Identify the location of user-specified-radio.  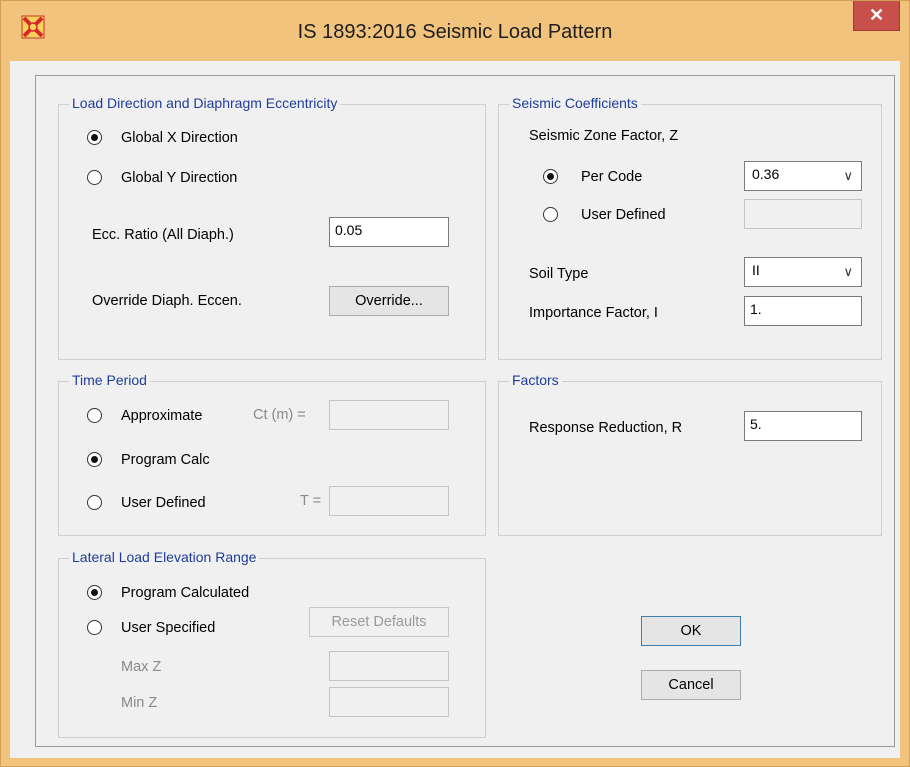
(94, 627).